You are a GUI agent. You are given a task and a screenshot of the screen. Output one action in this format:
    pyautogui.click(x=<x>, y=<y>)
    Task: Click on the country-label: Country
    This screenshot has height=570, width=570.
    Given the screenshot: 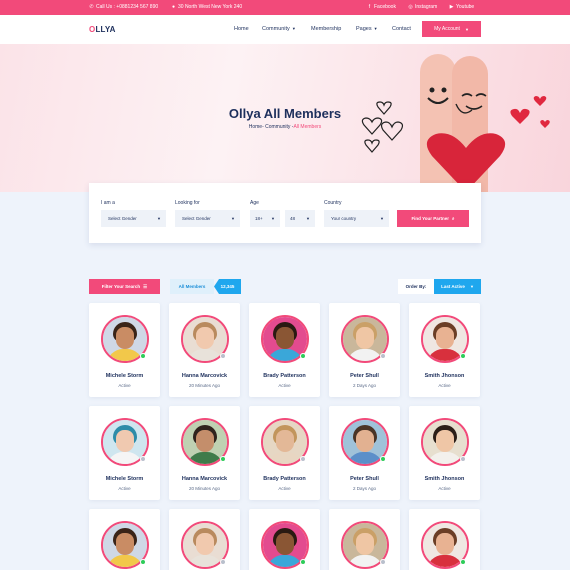 What is the action you would take?
    pyautogui.click(x=333, y=203)
    